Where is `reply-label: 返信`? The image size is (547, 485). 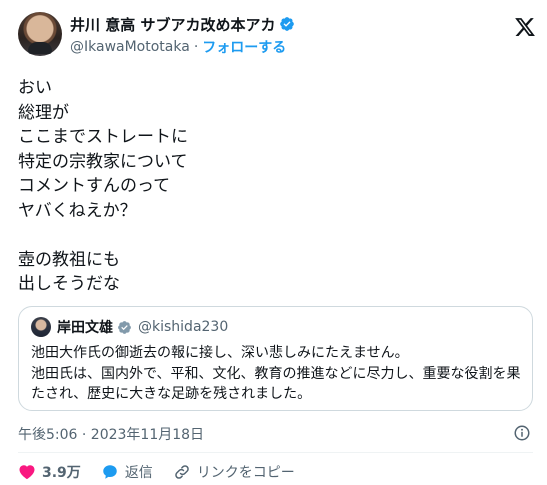
reply-label: 返信 is located at coordinates (138, 473).